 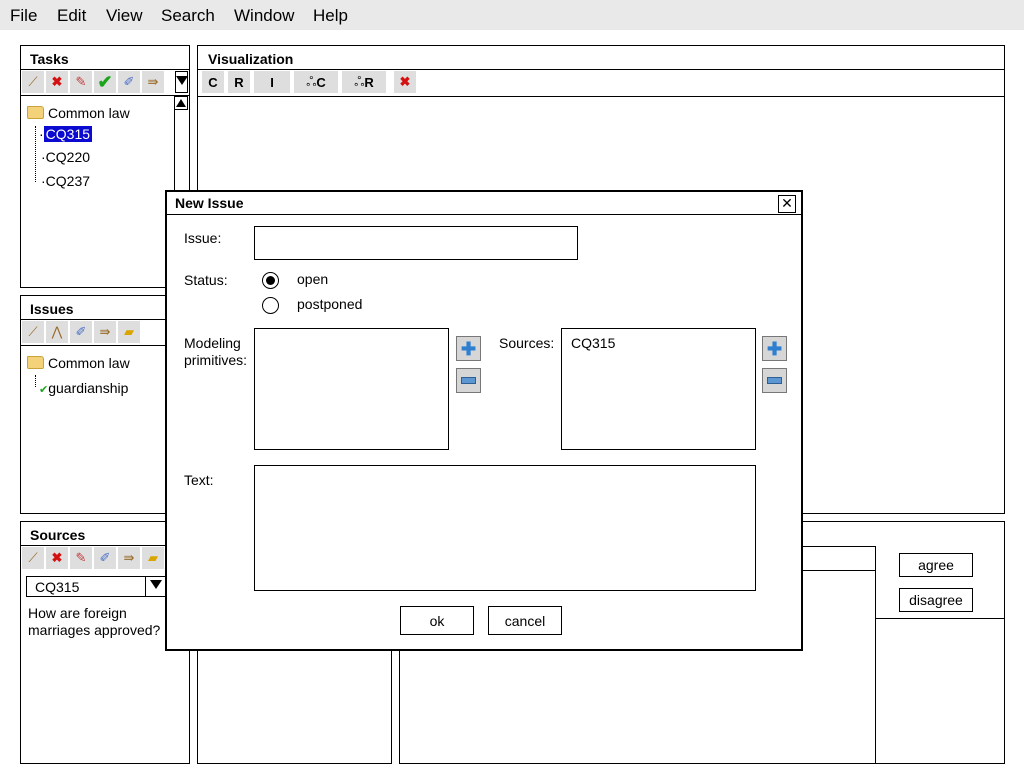 What do you see at coordinates (251, 59) in the screenshot?
I see `visualization-title: Visualization` at bounding box center [251, 59].